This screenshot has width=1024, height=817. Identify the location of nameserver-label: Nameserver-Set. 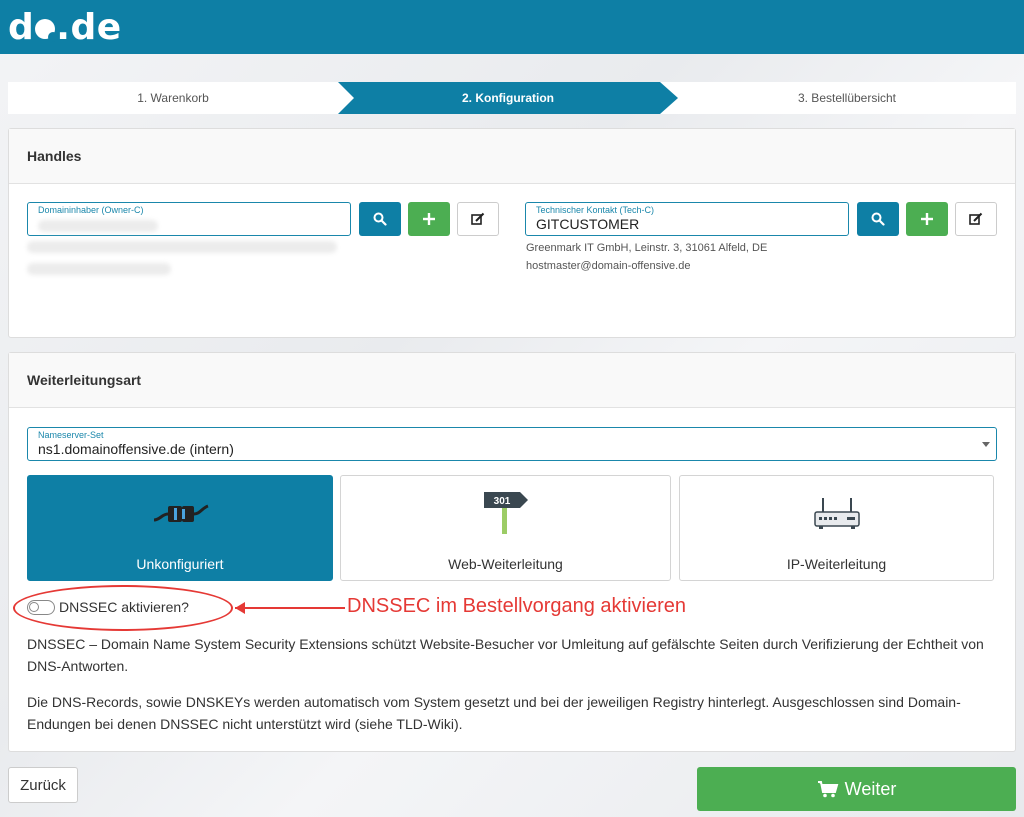
(71, 435).